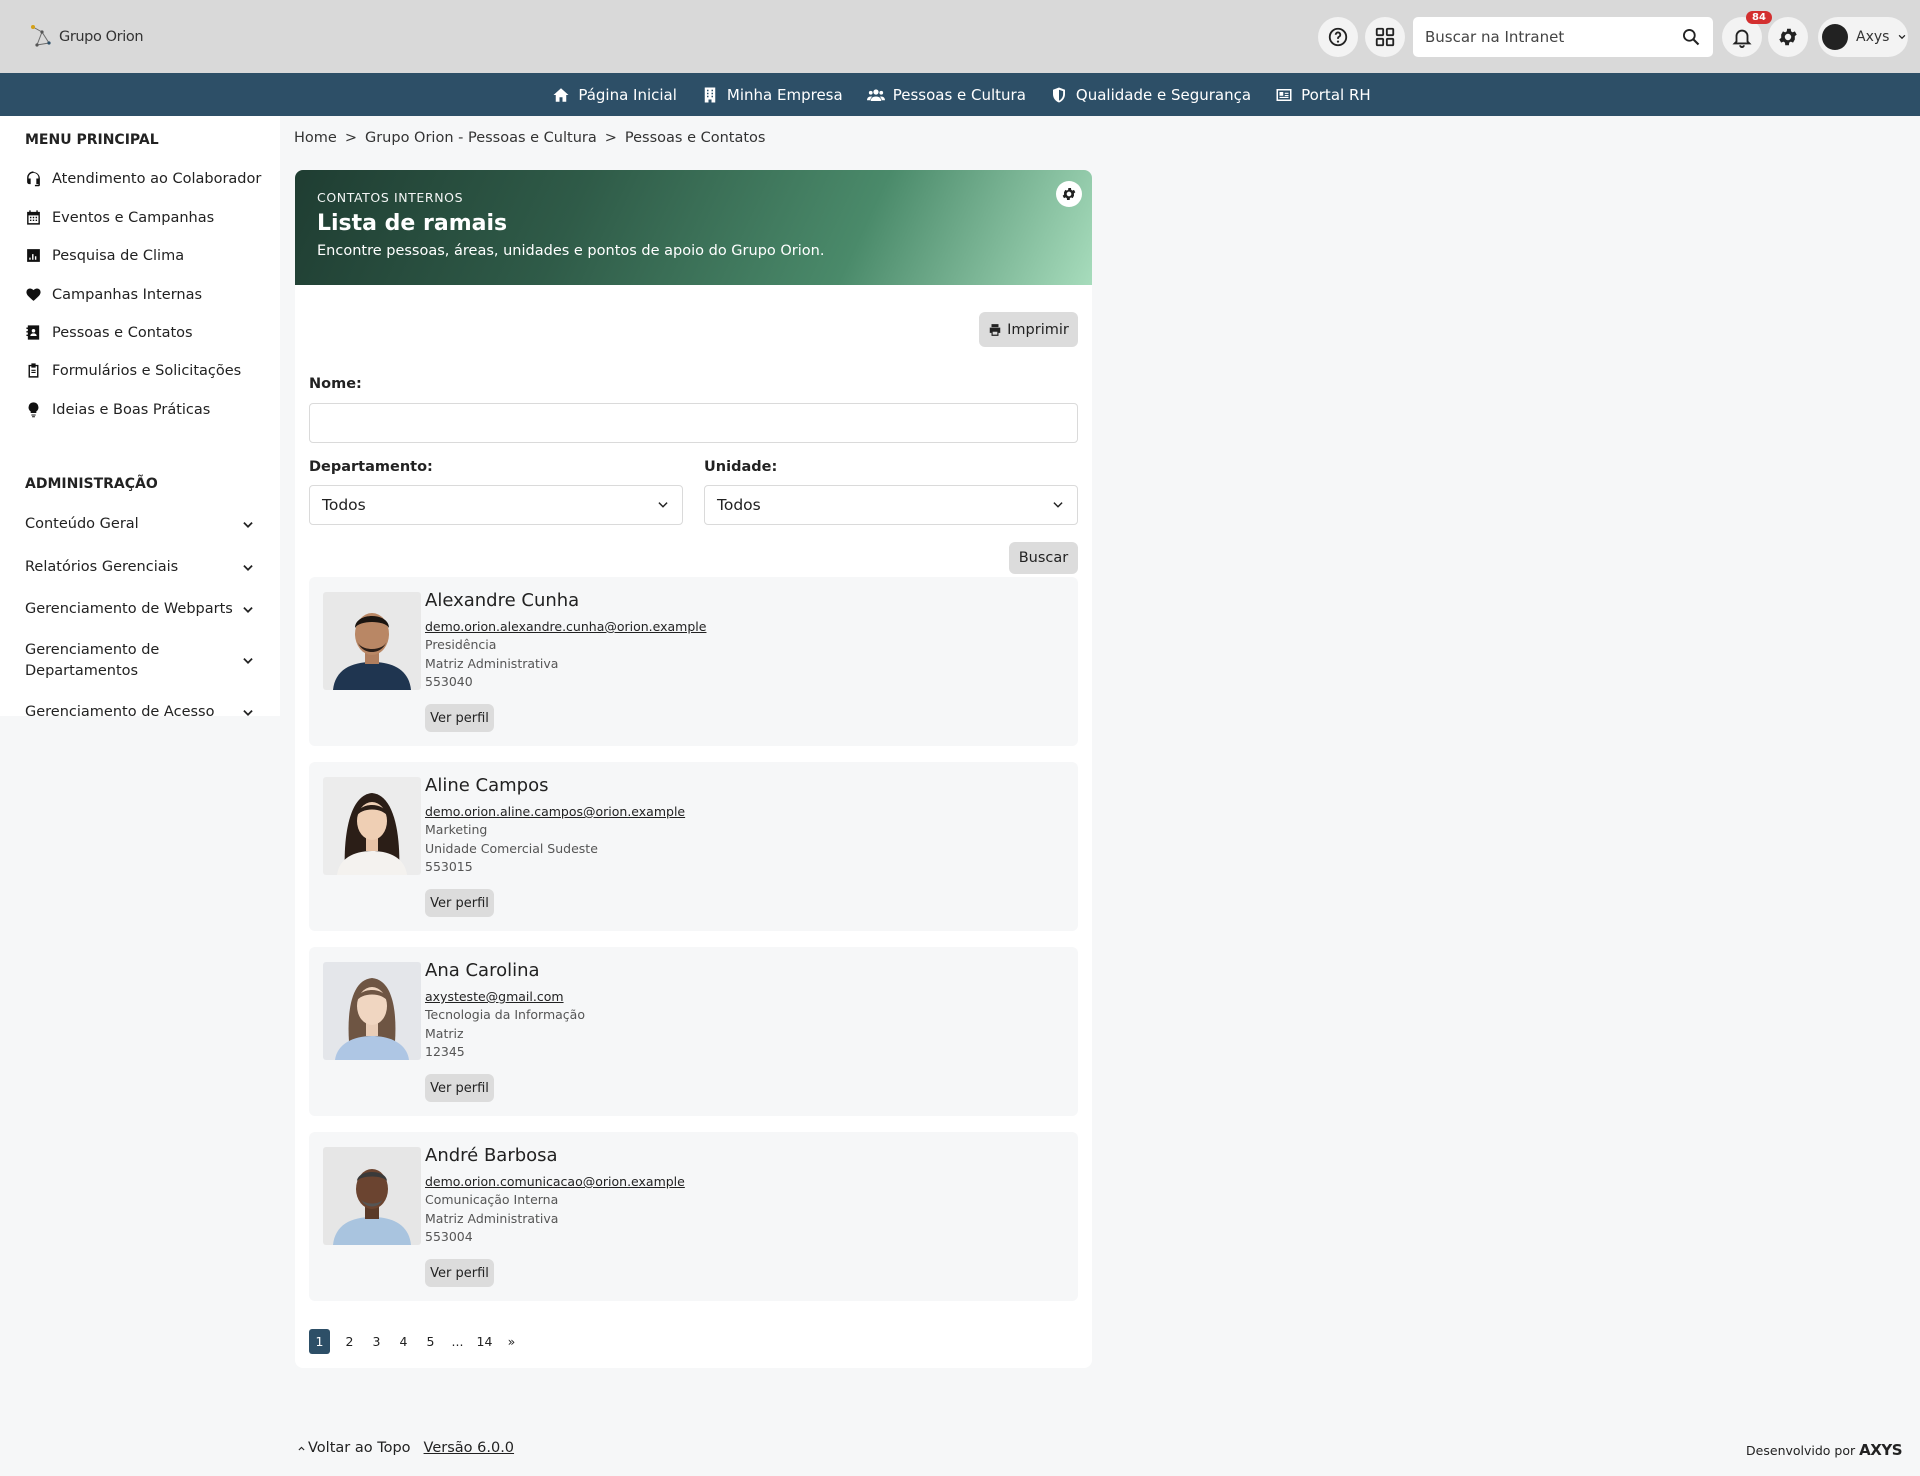 Image resolution: width=1920 pixels, height=1476 pixels. Describe the element at coordinates (1801, 1450) in the screenshot. I see `developed-by-label: Desenvolvido por` at that location.